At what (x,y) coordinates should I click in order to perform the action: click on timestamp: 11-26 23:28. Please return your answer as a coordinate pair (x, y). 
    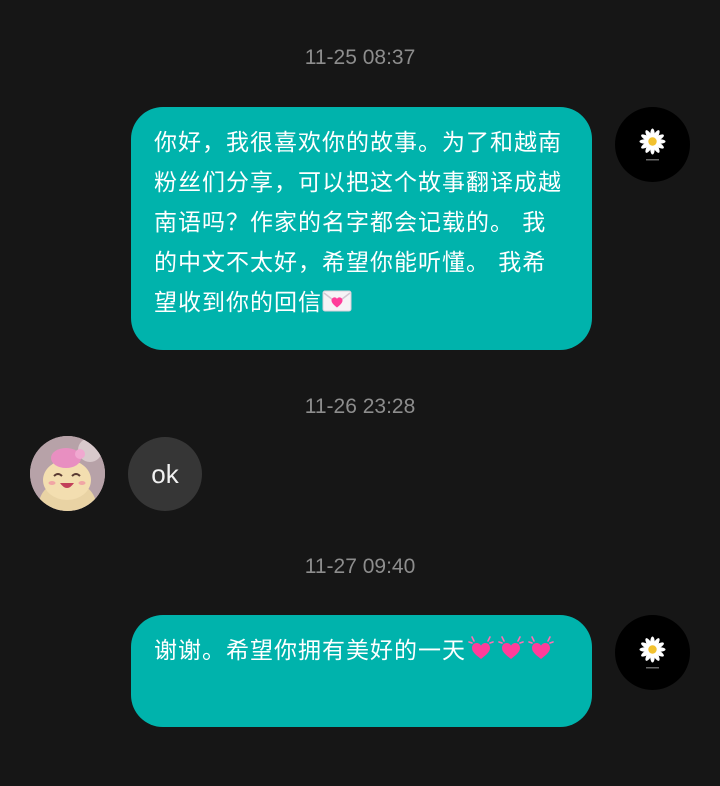
    Looking at the image, I should click on (360, 406).